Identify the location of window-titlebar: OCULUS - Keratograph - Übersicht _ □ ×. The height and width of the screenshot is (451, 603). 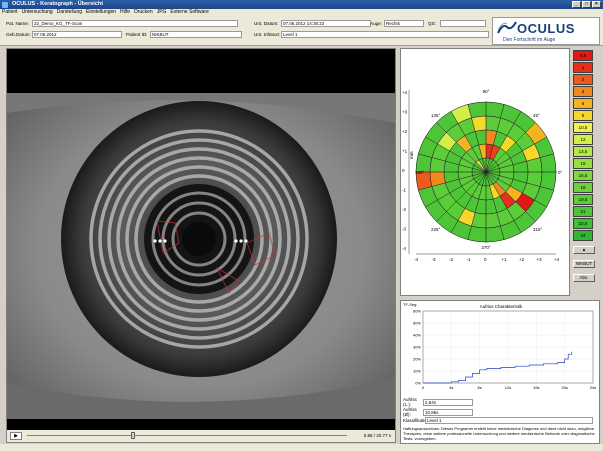
(301, 4).